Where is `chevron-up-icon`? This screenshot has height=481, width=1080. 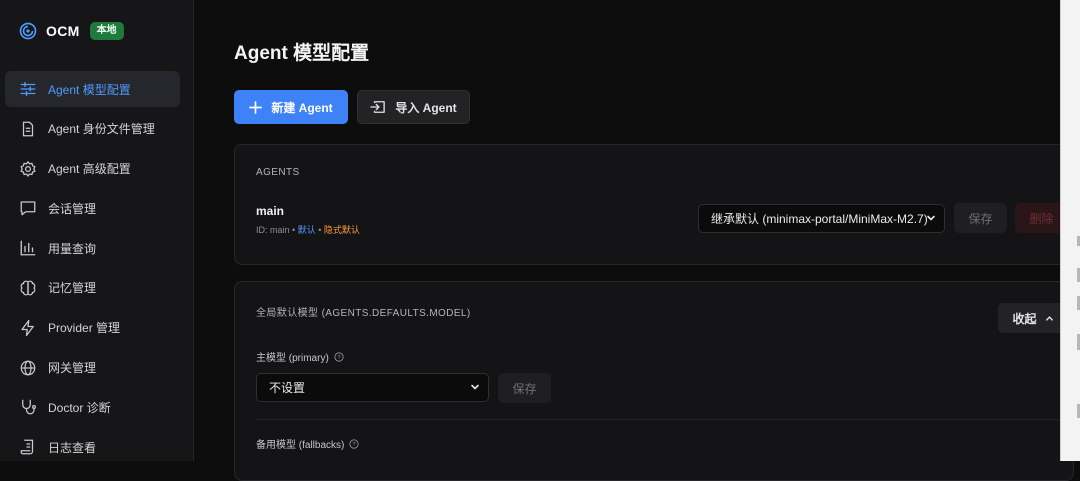
chevron-up-icon is located at coordinates (1049, 318).